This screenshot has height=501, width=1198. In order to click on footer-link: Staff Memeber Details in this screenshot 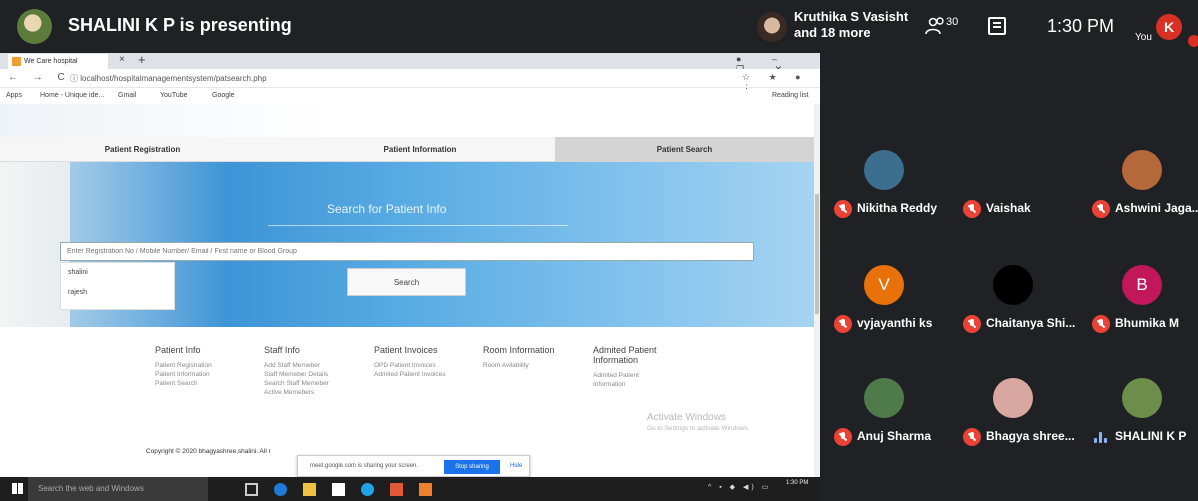, I will do `click(309, 374)`.